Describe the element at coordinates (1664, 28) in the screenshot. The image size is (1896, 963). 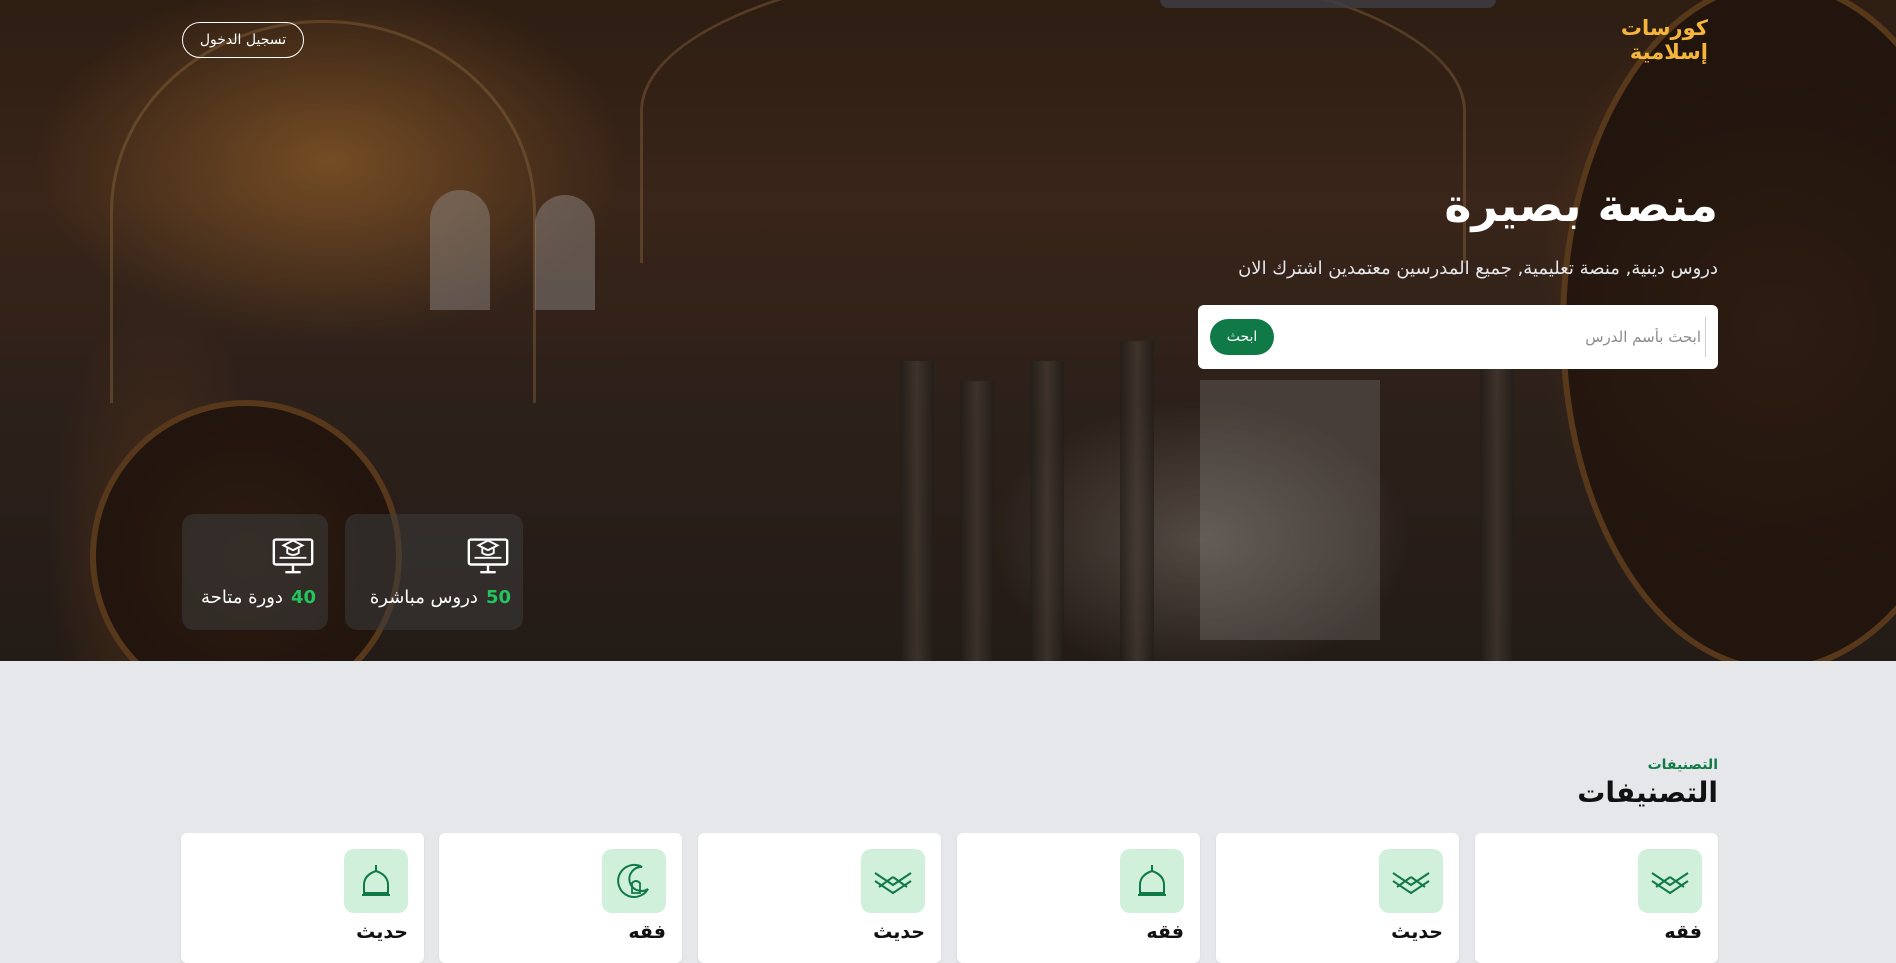
I see `brand-line-1: كورسات` at that location.